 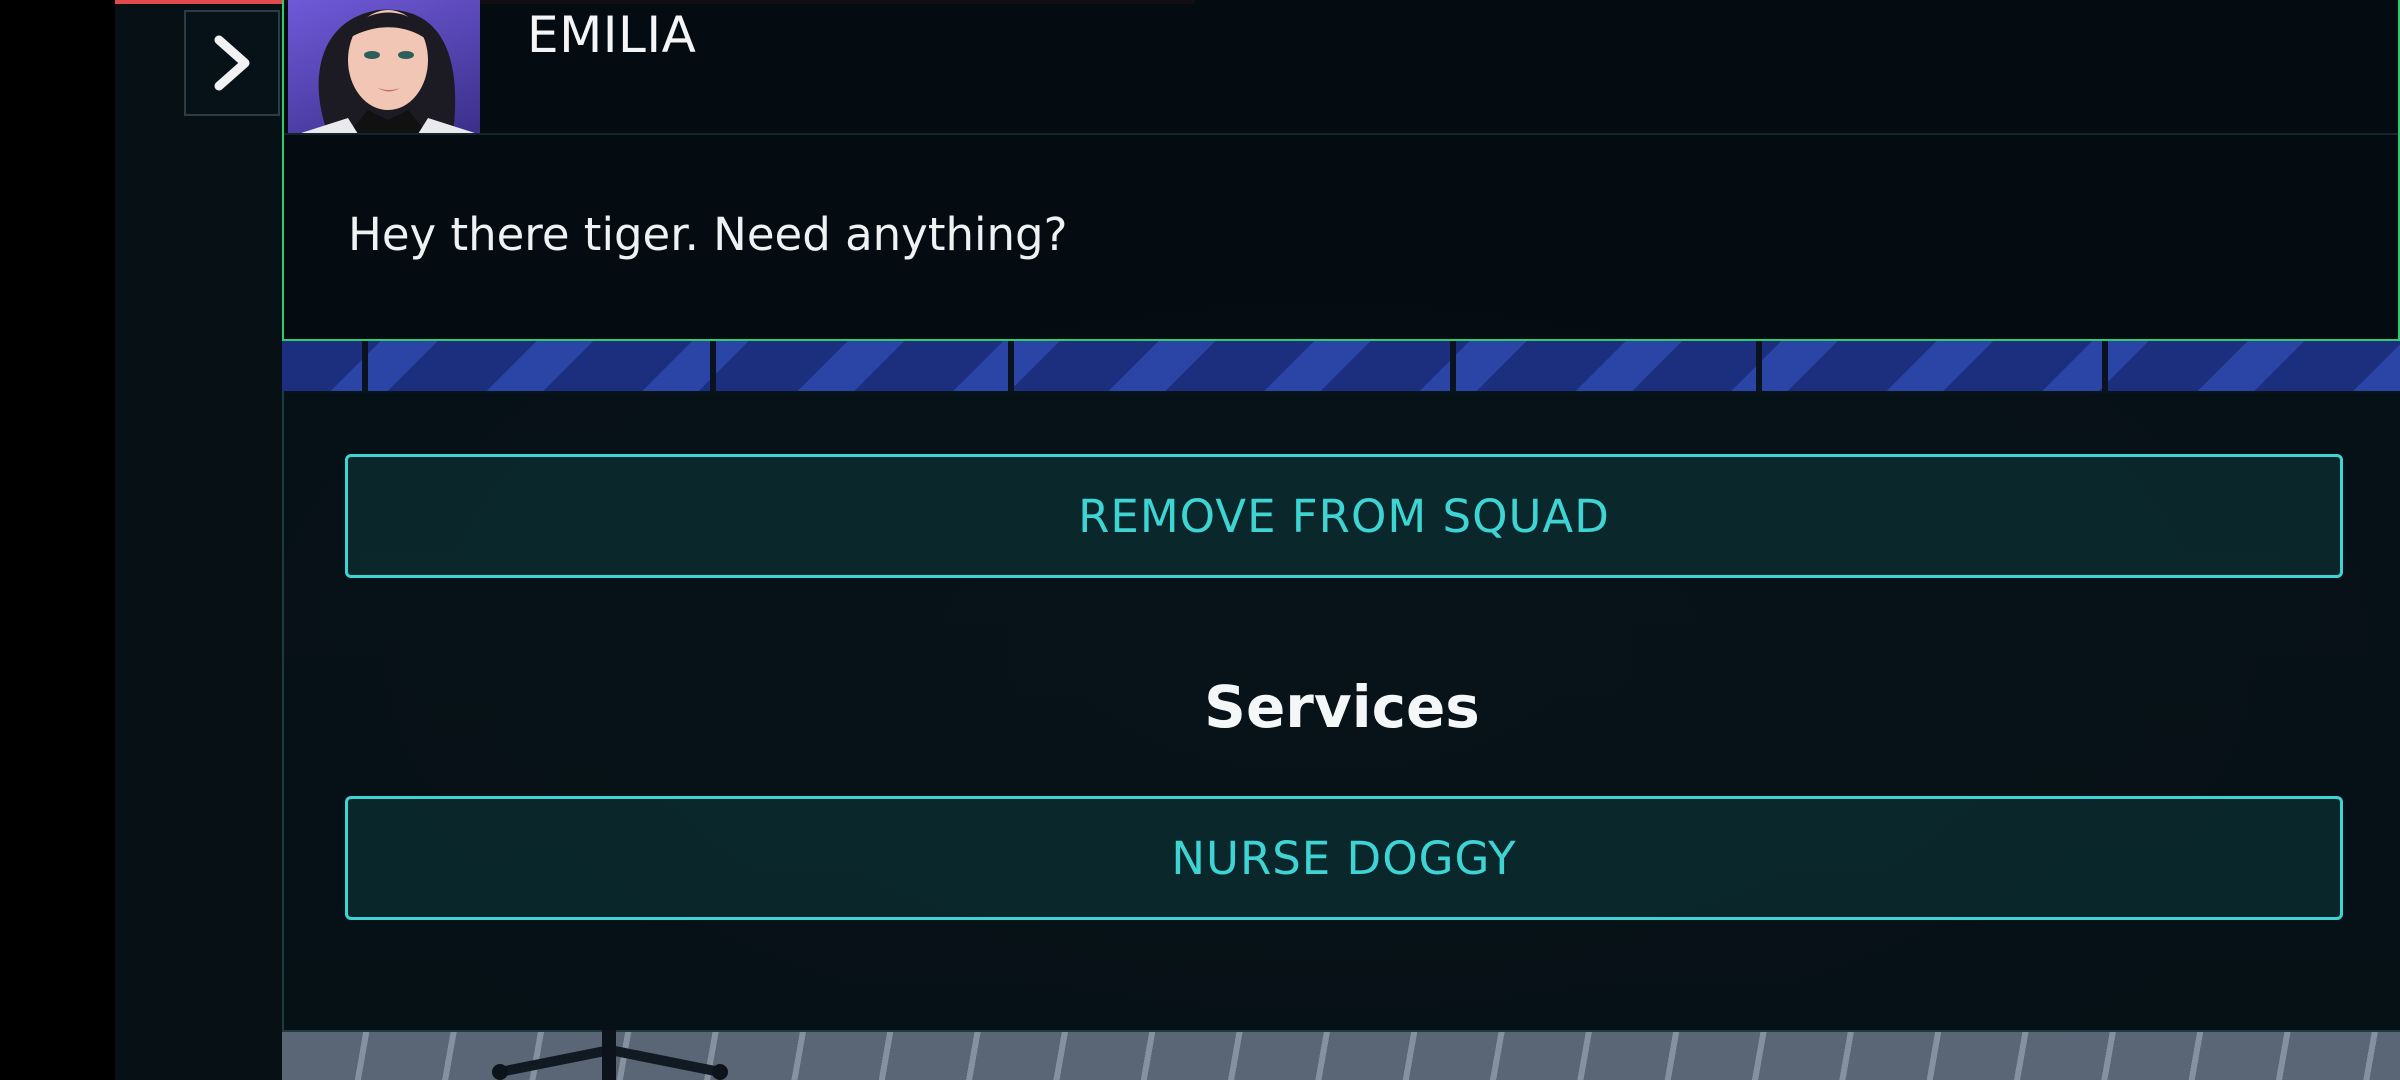 What do you see at coordinates (610, 1055) in the screenshot?
I see `chair-silhouette` at bounding box center [610, 1055].